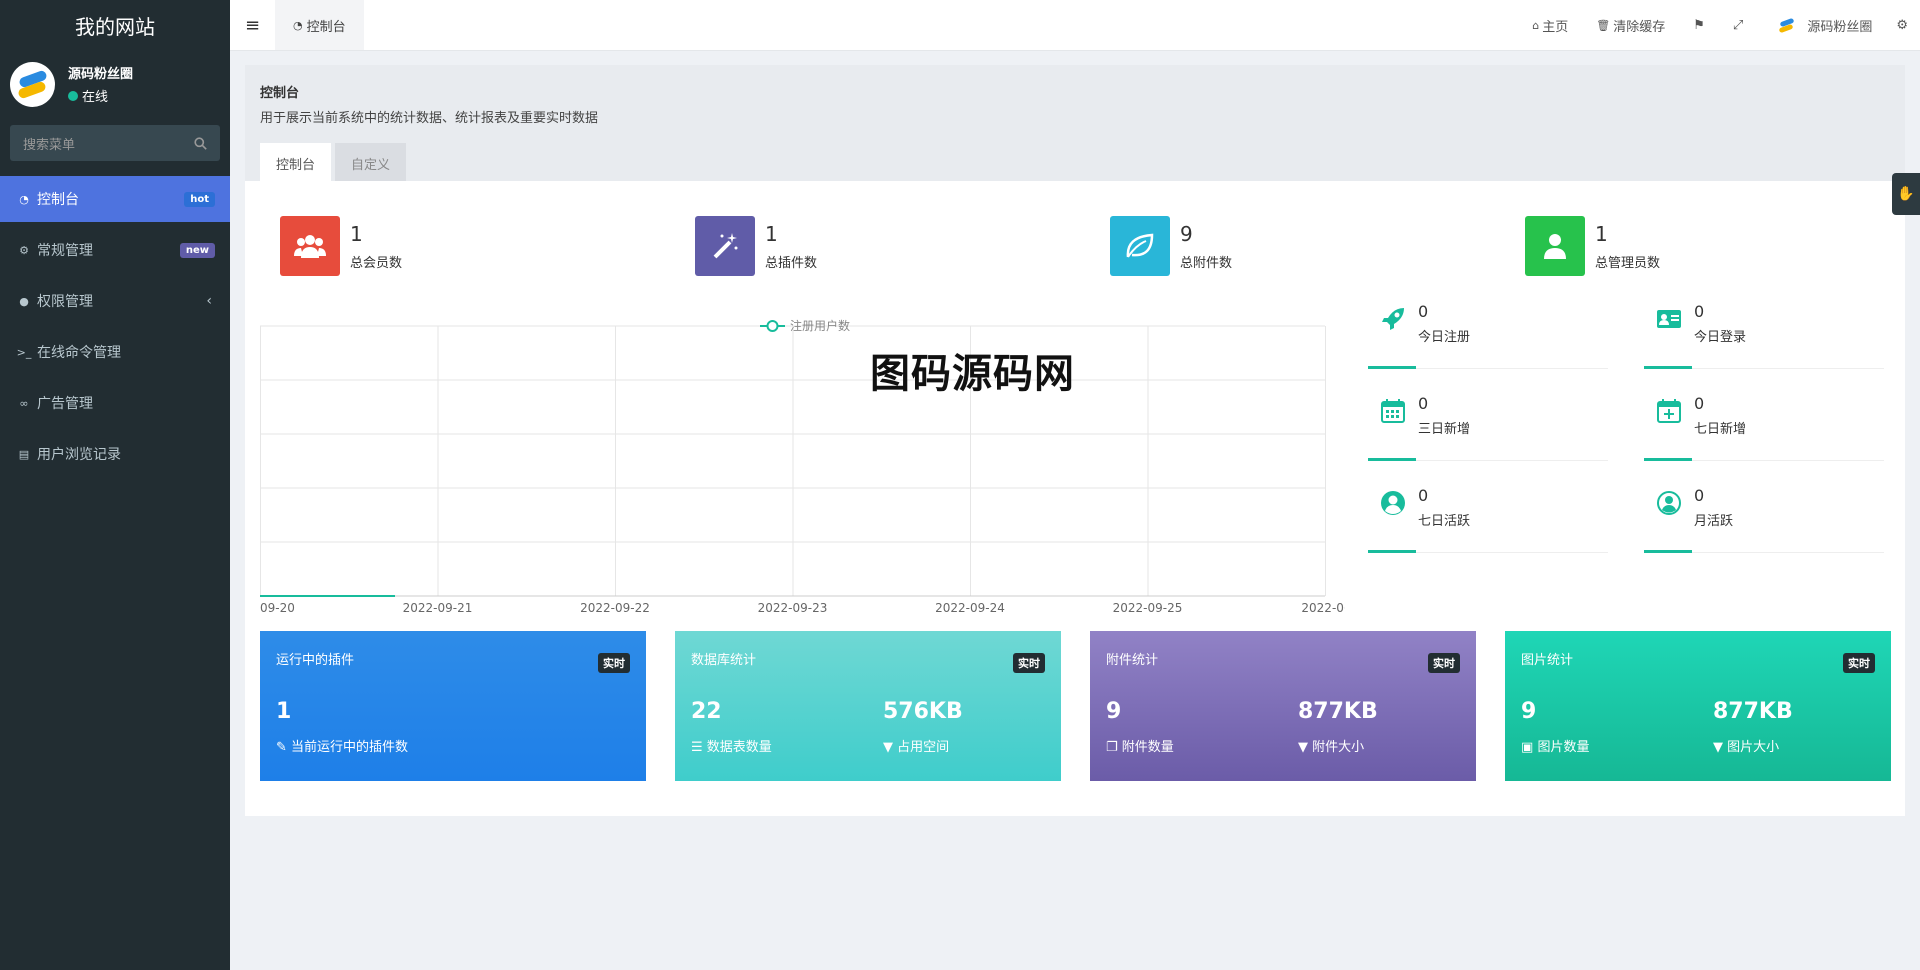 Image resolution: width=1920 pixels, height=970 pixels. I want to click on kpi-label: 月活跃, so click(1714, 521).